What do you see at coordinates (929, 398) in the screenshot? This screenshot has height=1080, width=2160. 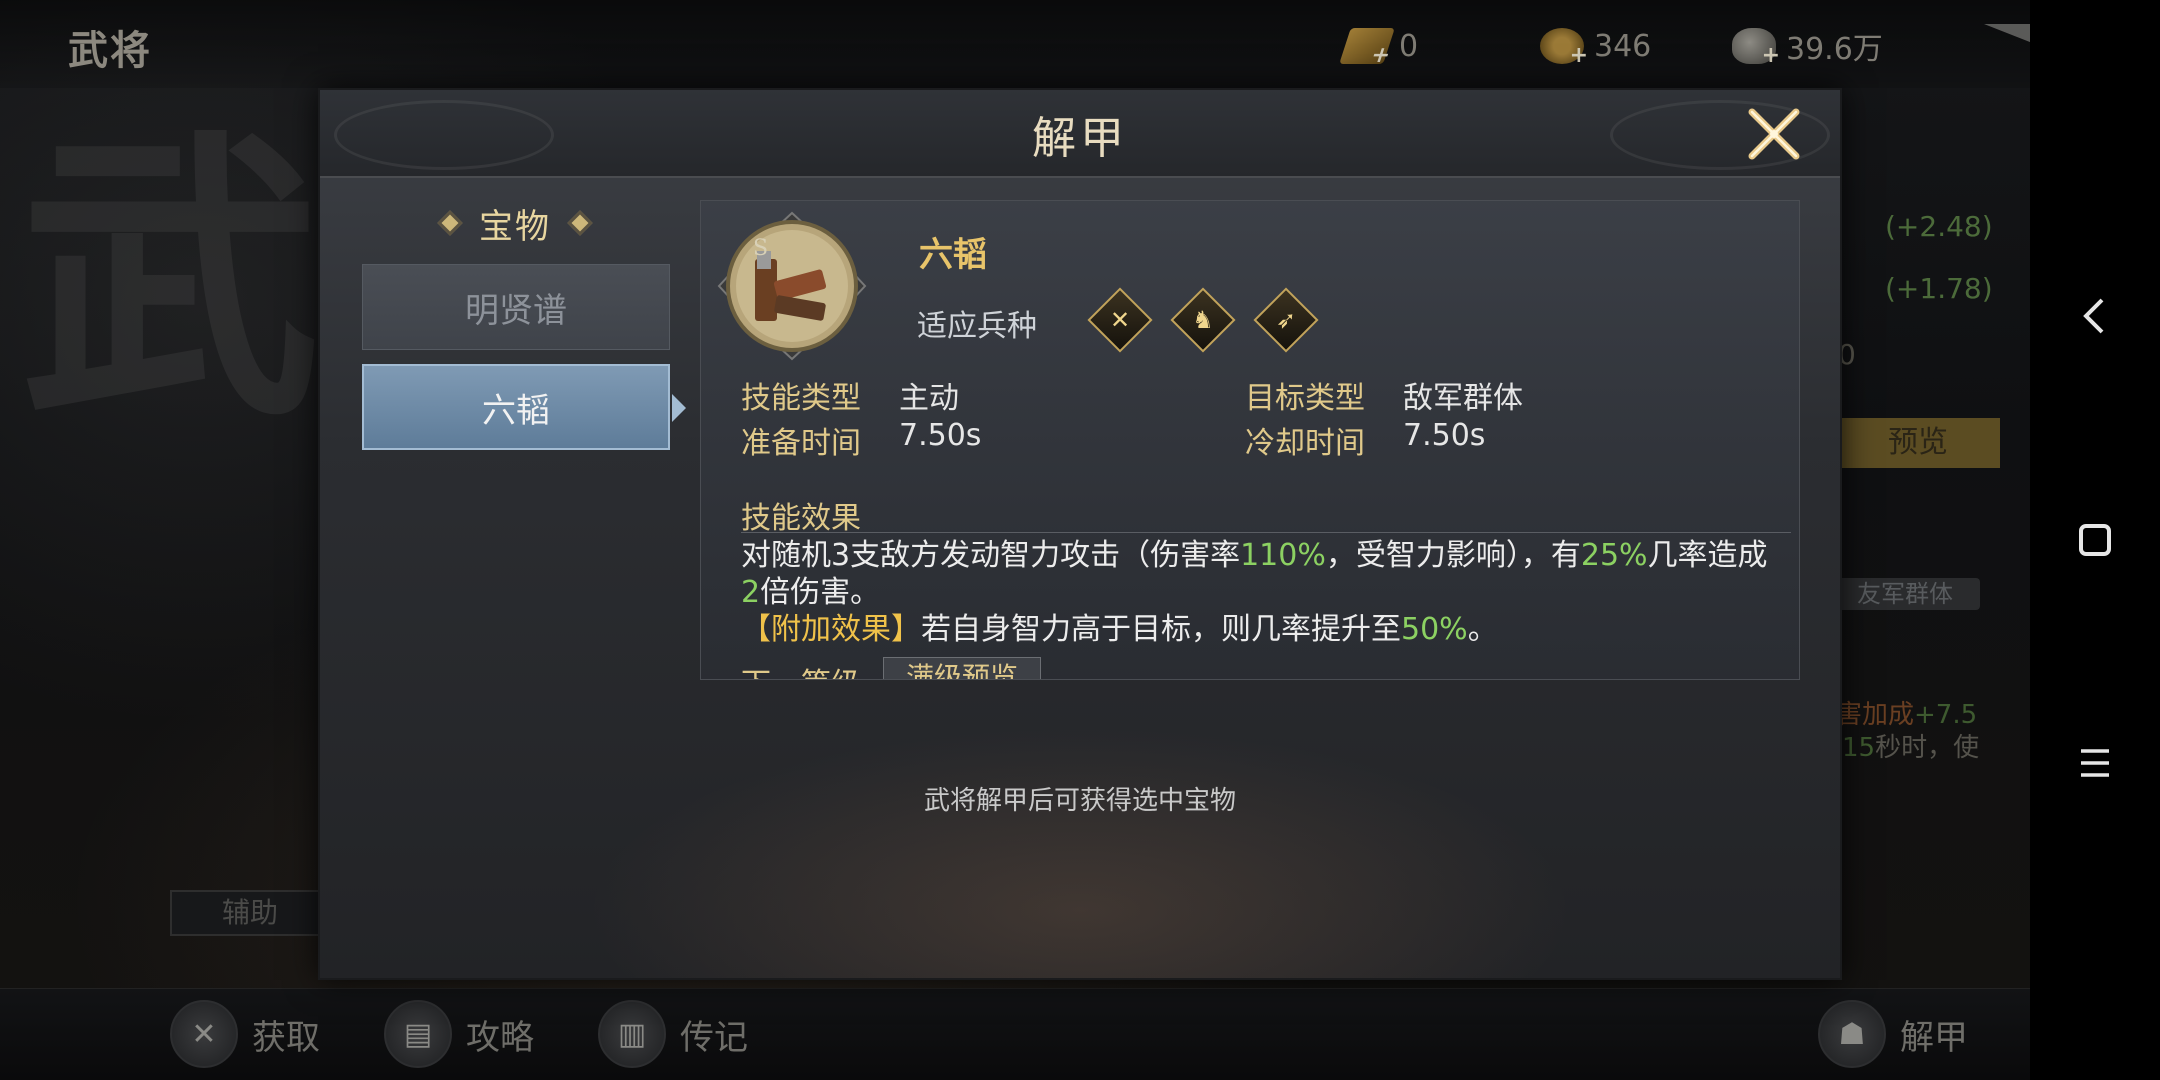 I see `skill-type-value: 主动` at bounding box center [929, 398].